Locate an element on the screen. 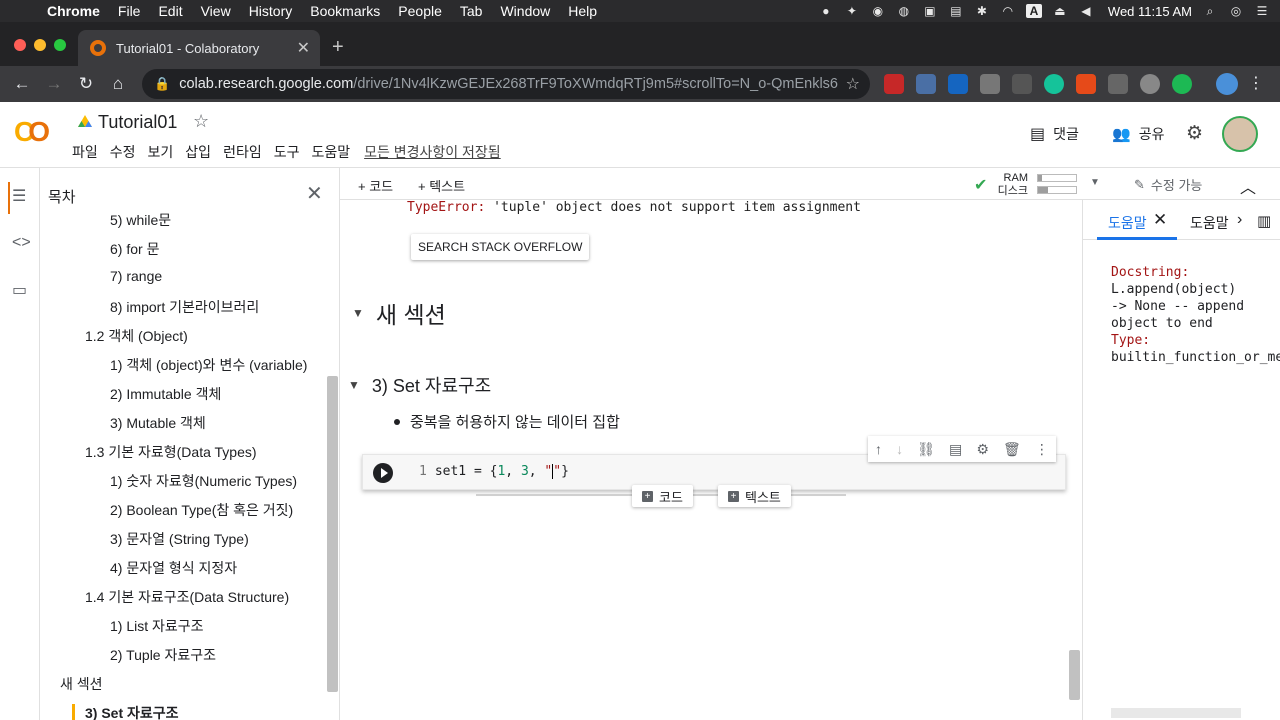  toc-item: 1.3 기본 자료형(Data Types) is located at coordinates (171, 452).